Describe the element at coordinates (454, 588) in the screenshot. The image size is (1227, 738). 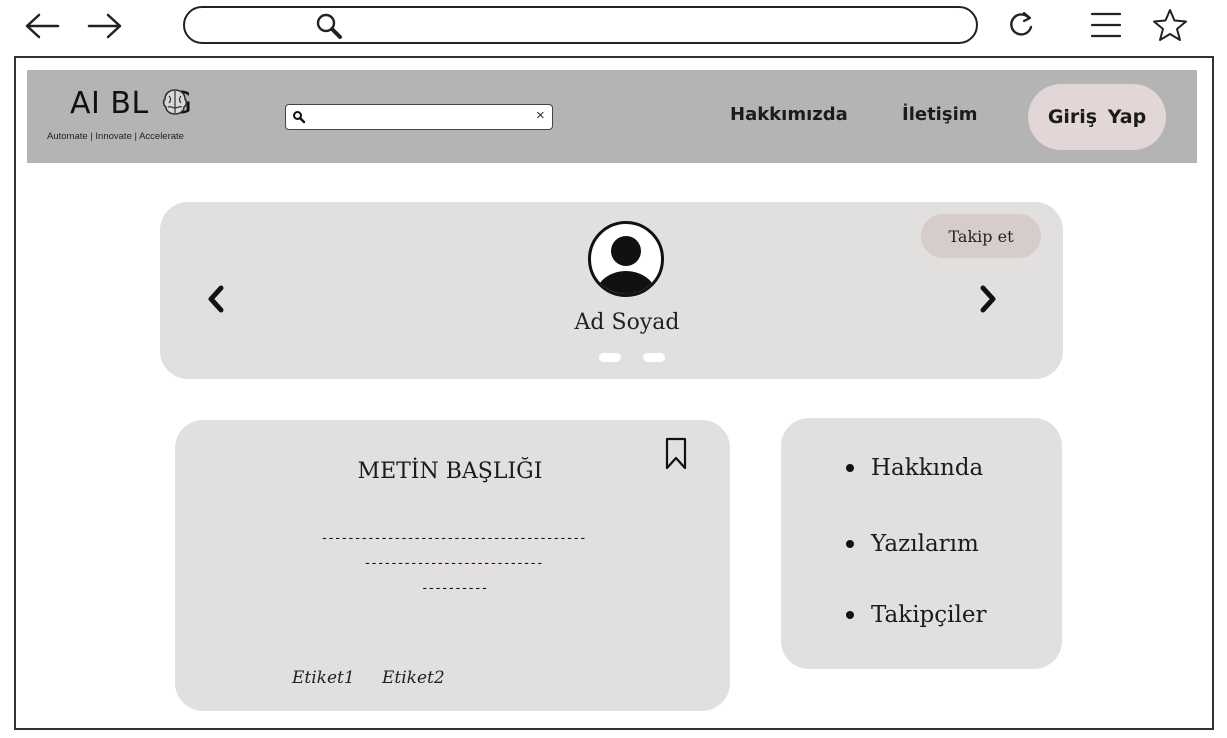
I see `article-body-line: ----------` at that location.